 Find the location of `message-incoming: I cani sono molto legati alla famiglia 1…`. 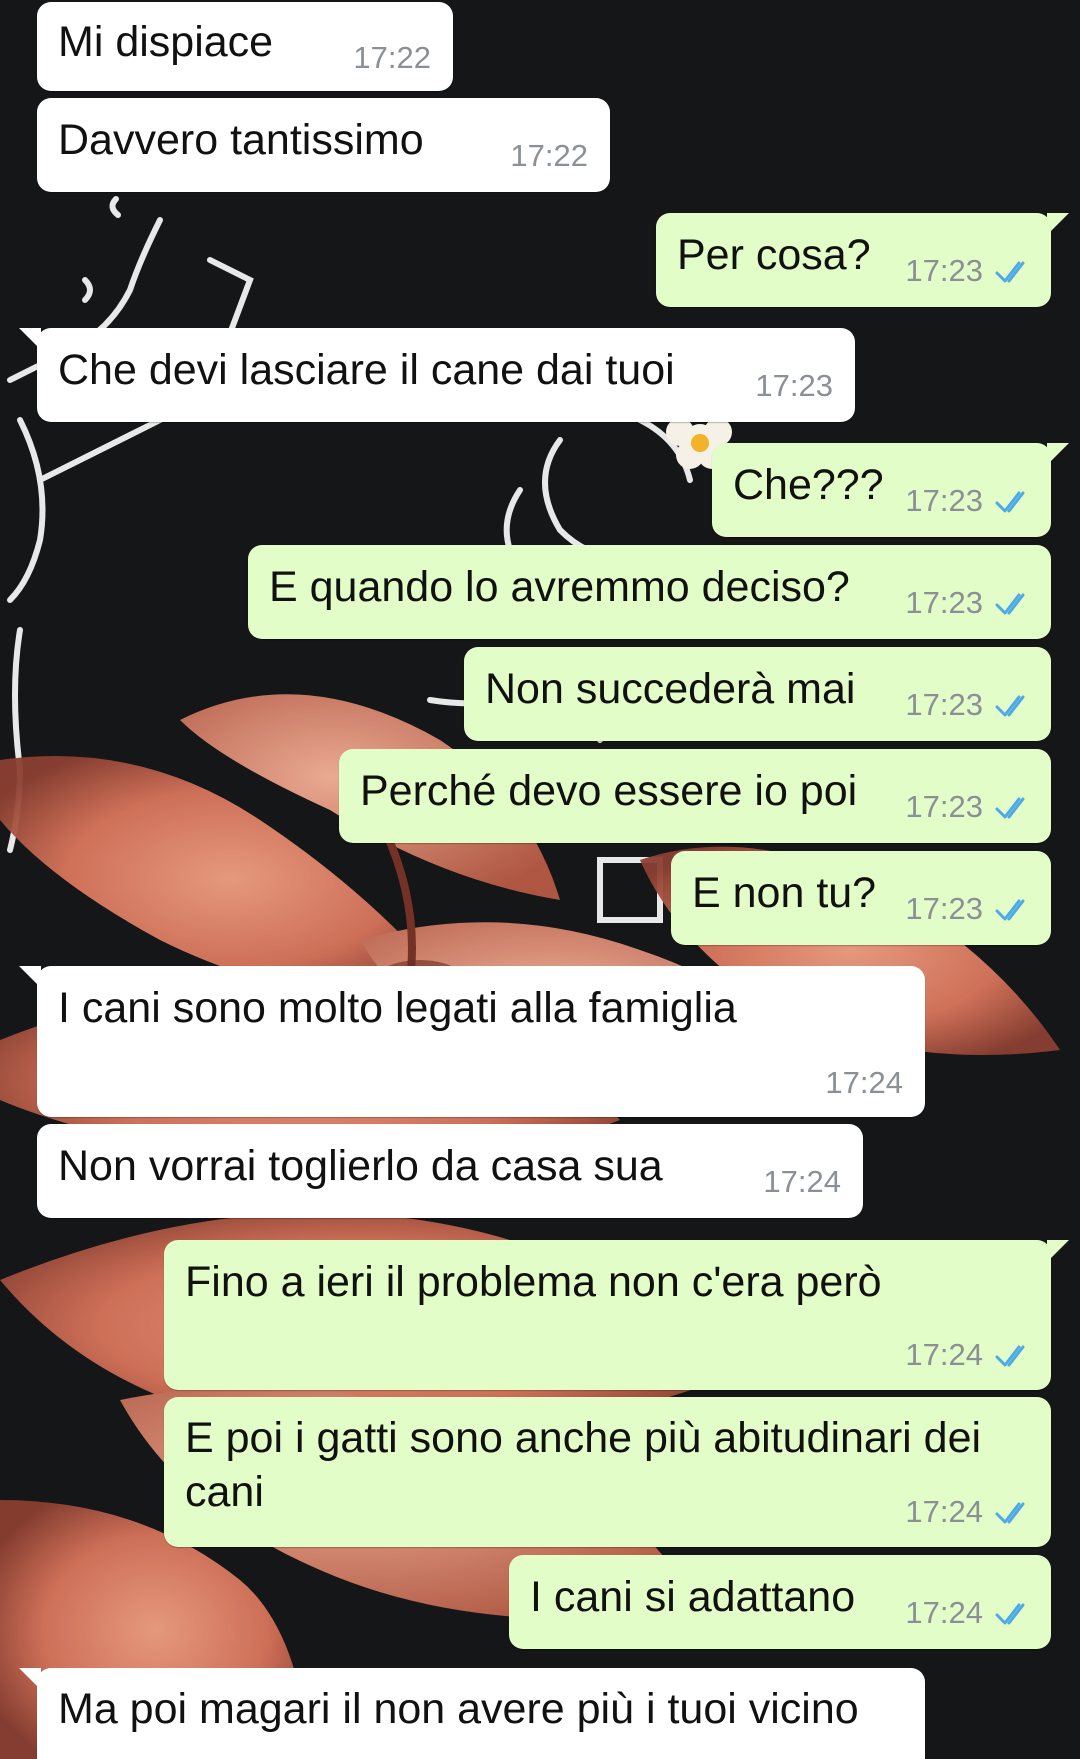

message-incoming: I cani sono molto legati alla famiglia 1… is located at coordinates (472, 1041).